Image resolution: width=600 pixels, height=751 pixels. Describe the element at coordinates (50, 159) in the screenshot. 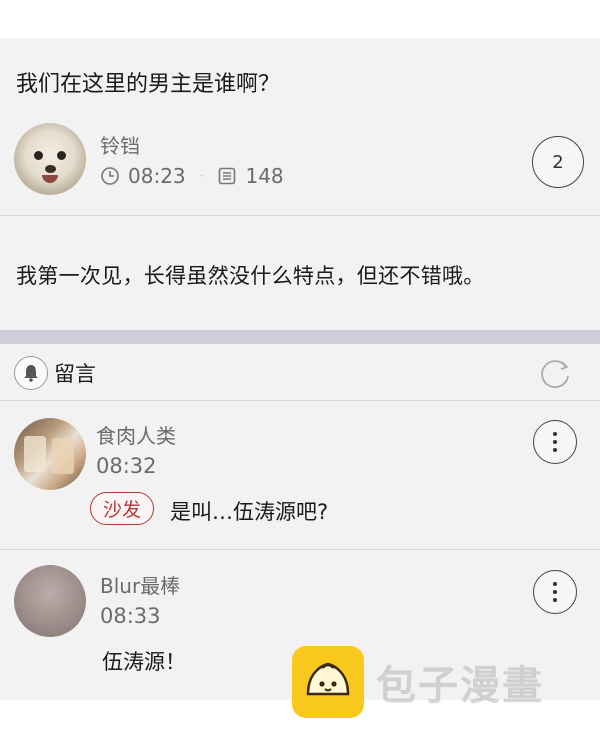

I see `author-avatar` at that location.